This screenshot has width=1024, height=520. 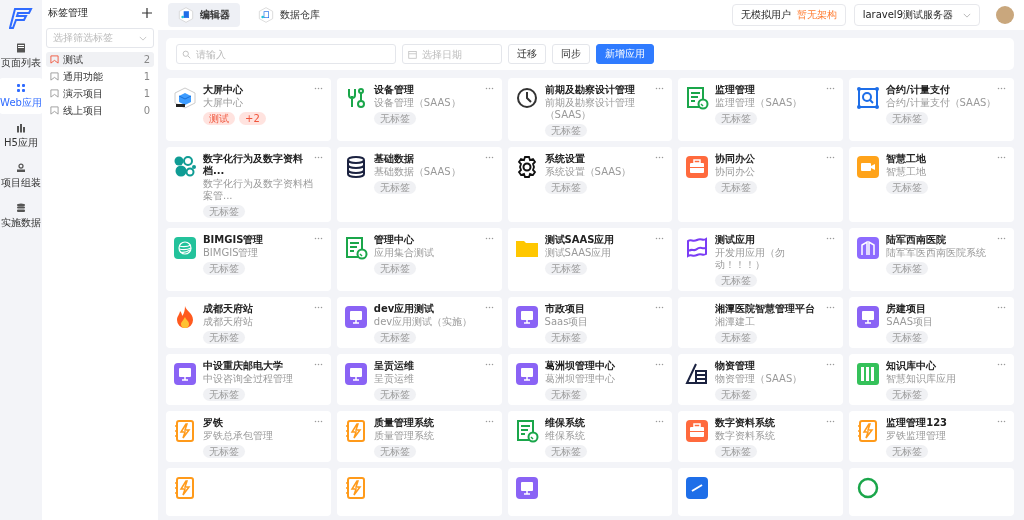 I want to click on action-button: 同步, so click(x=571, y=54).